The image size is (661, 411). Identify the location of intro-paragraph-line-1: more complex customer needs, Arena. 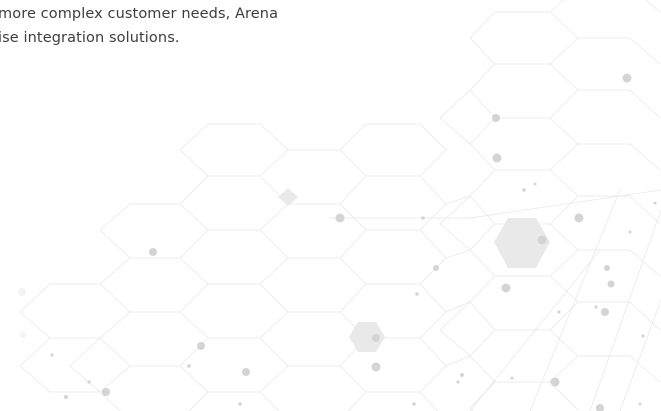
(139, 14).